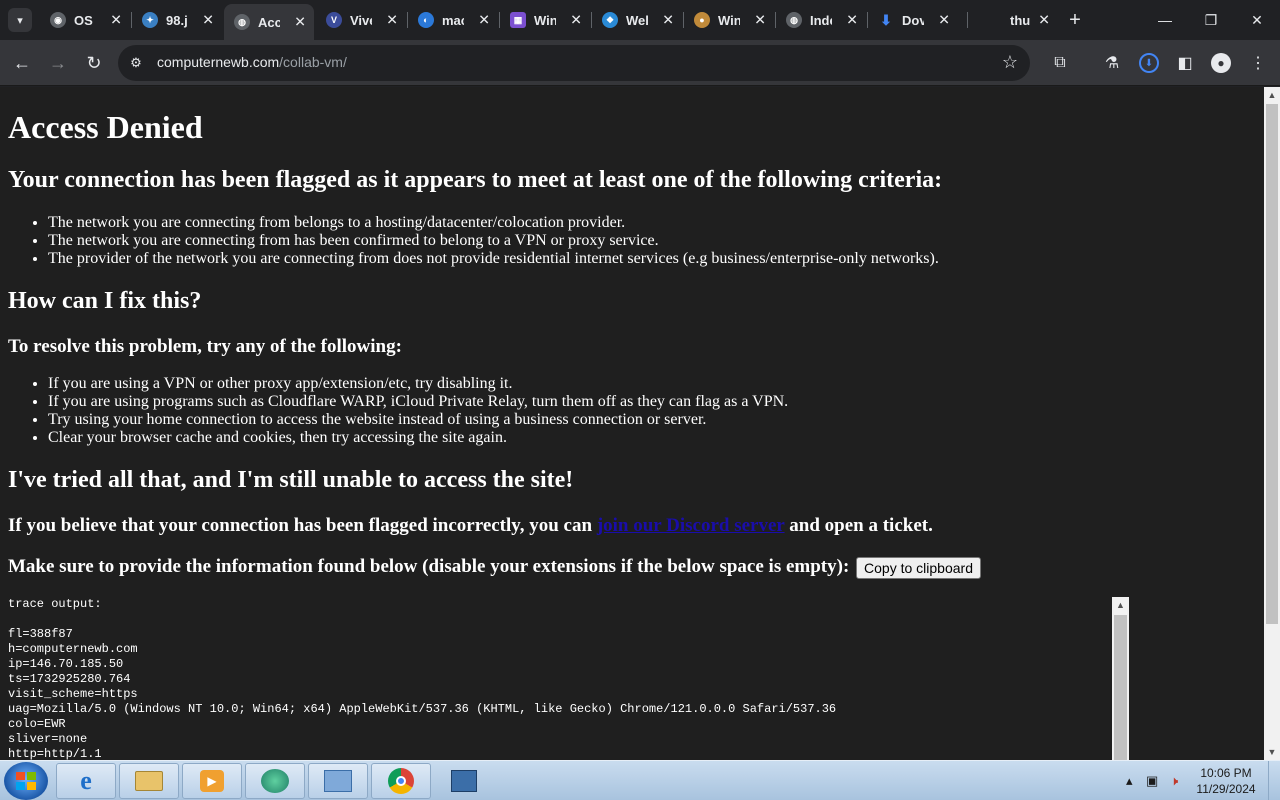 The width and height of the screenshot is (1280, 800). Describe the element at coordinates (218, 62) in the screenshot. I see `url-host: computernewb.com` at that location.